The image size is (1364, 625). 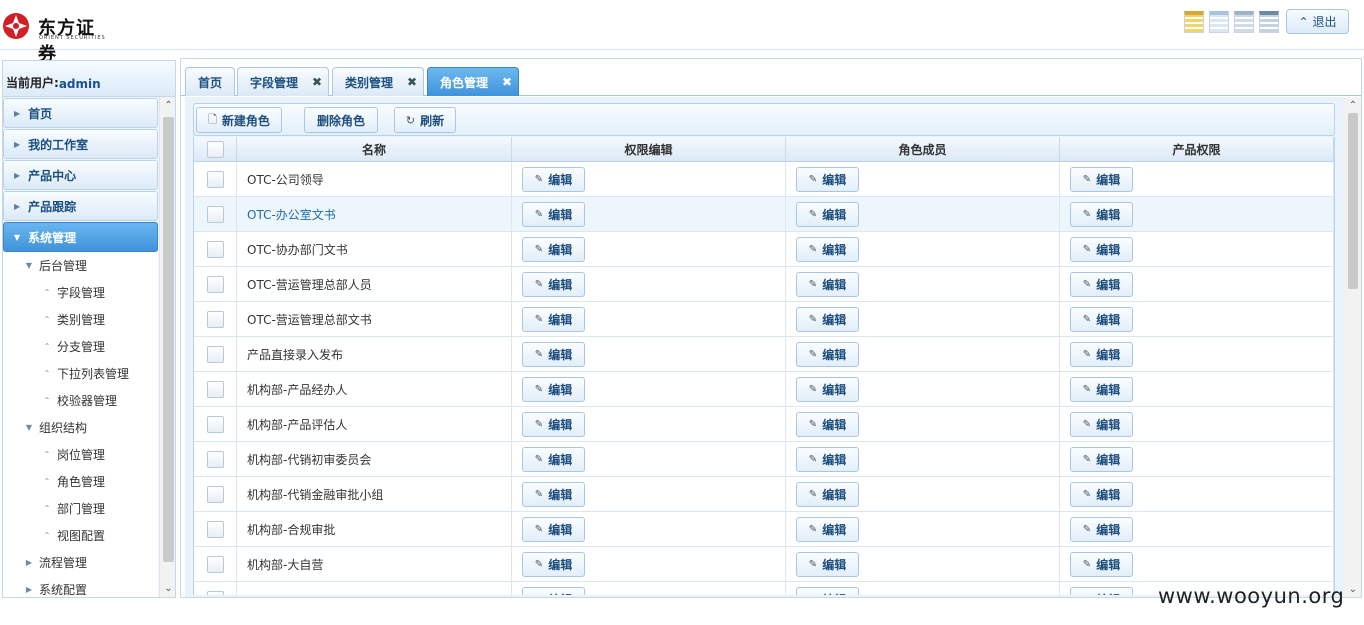 What do you see at coordinates (210, 81) in the screenshot?
I see `tab-home: 首页` at bounding box center [210, 81].